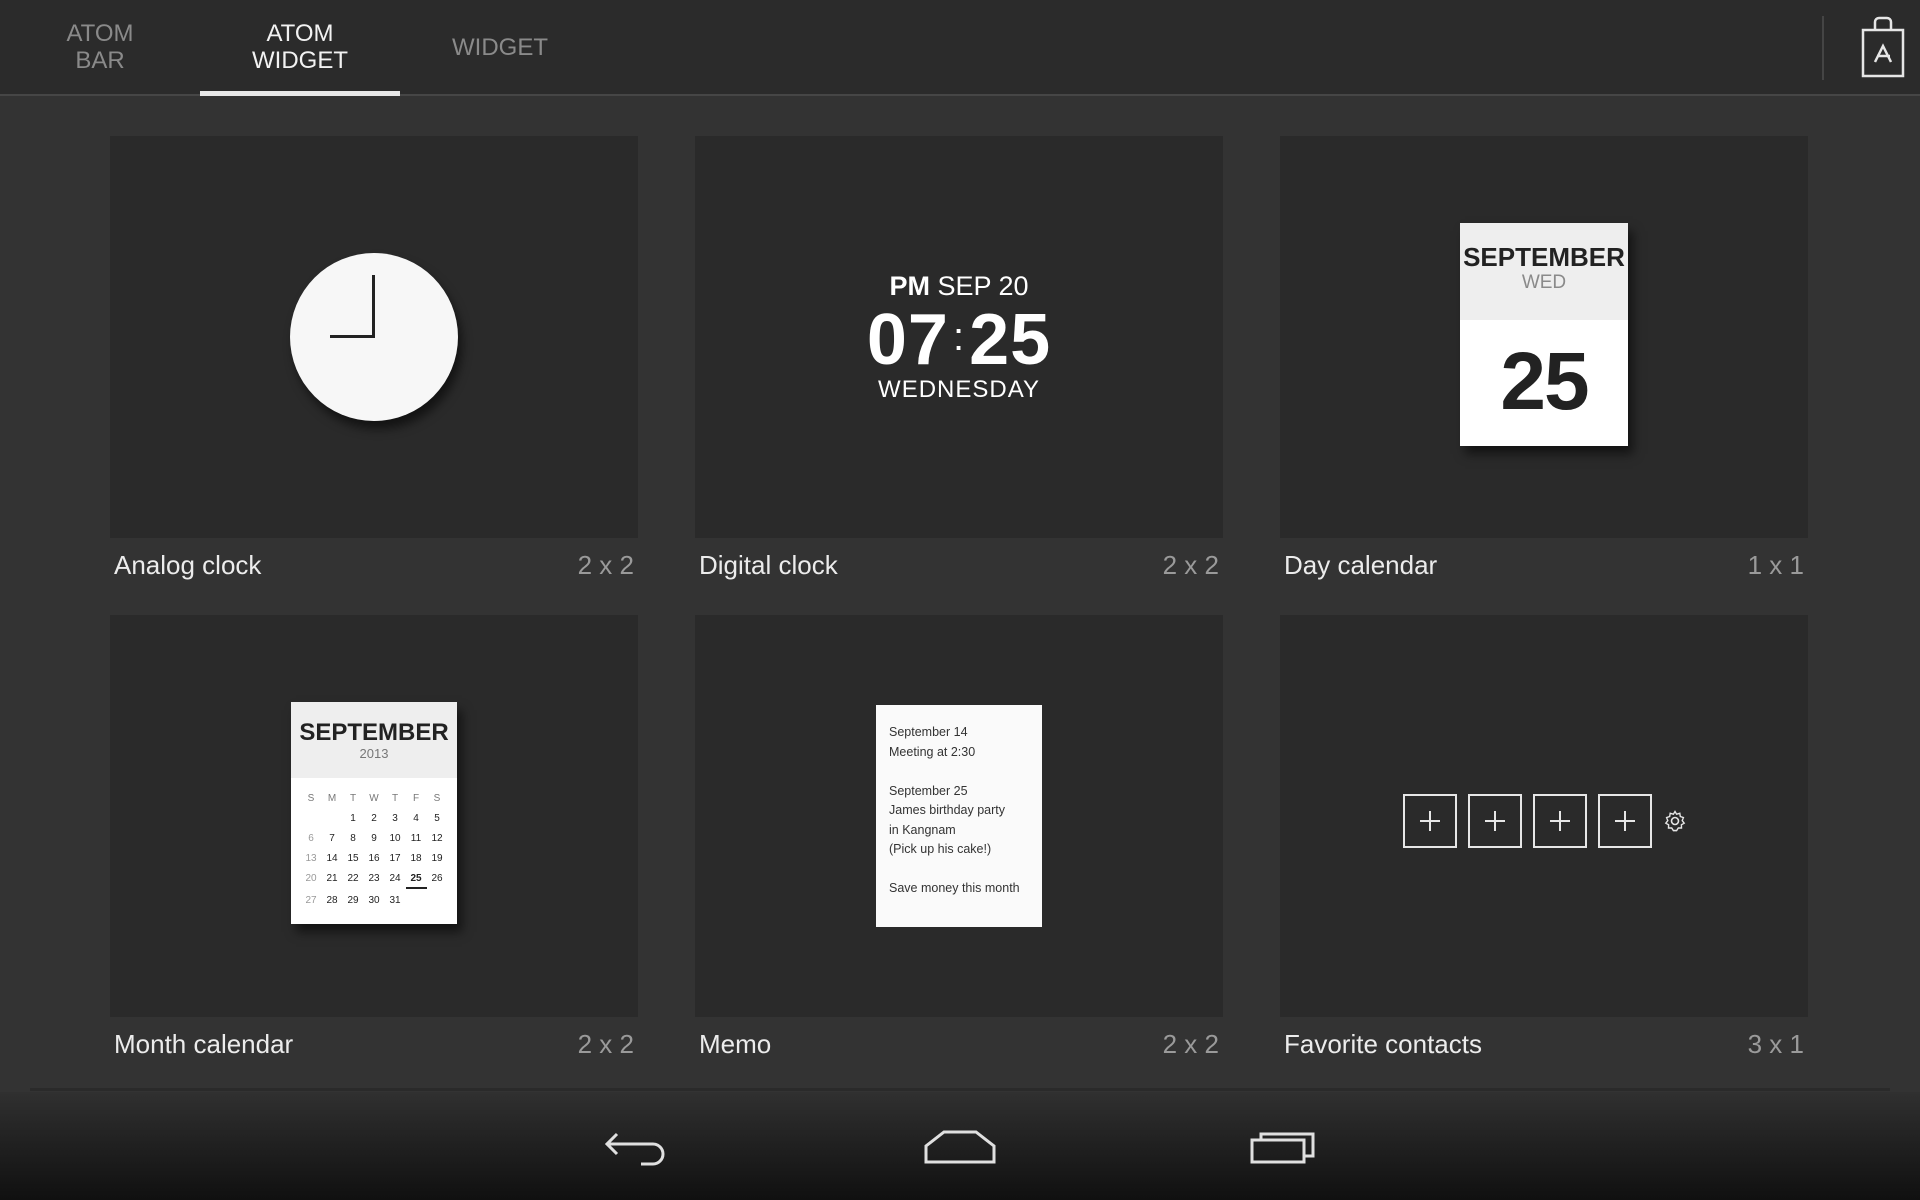  I want to click on tab-label-line1: WIDGET, so click(500, 47).